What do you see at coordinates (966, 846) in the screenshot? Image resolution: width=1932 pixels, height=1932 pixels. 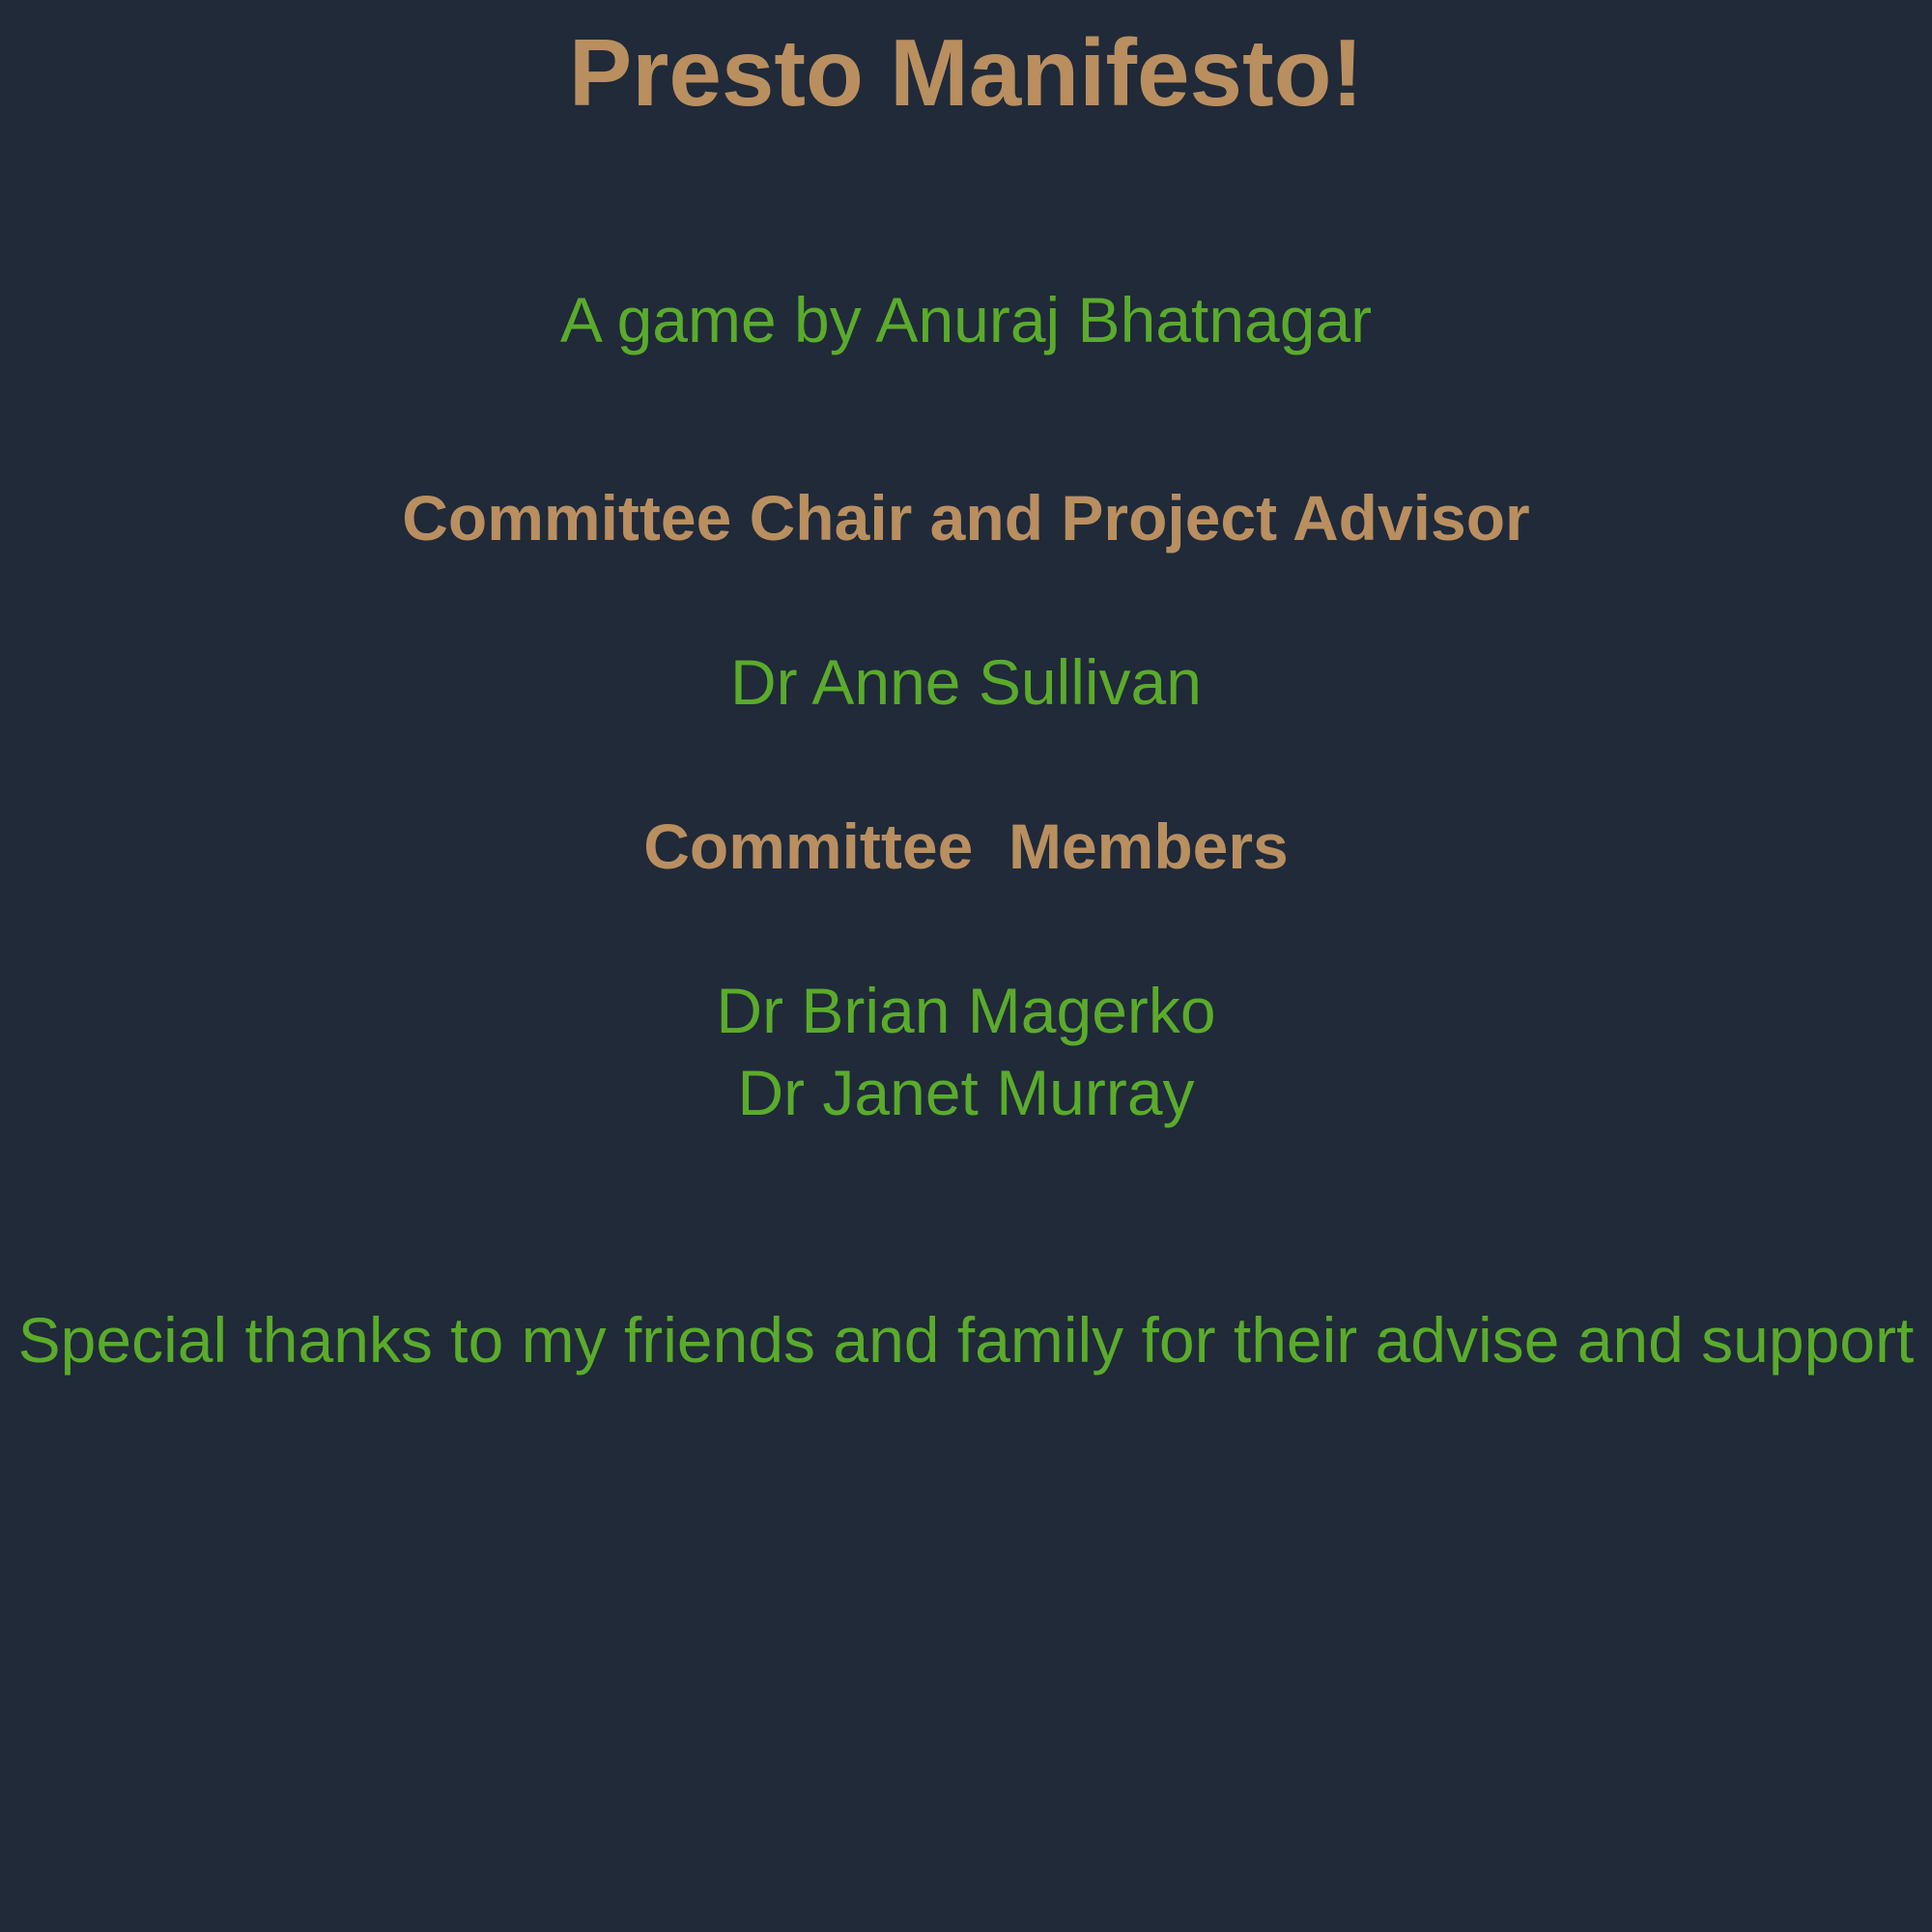 I see `committee-members-heading: Committee Members` at bounding box center [966, 846].